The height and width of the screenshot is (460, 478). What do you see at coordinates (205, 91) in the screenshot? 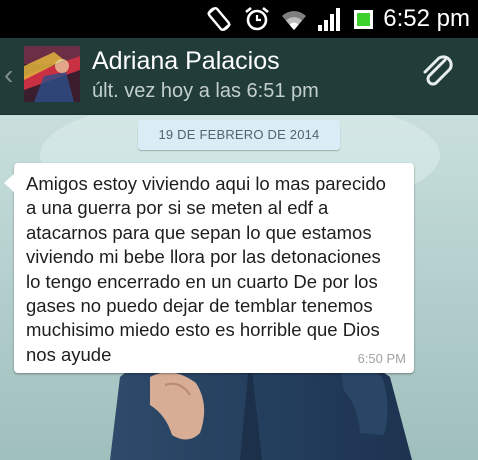
I see `last-seen-status: últ. vez hoy a las 6:51 pm` at bounding box center [205, 91].